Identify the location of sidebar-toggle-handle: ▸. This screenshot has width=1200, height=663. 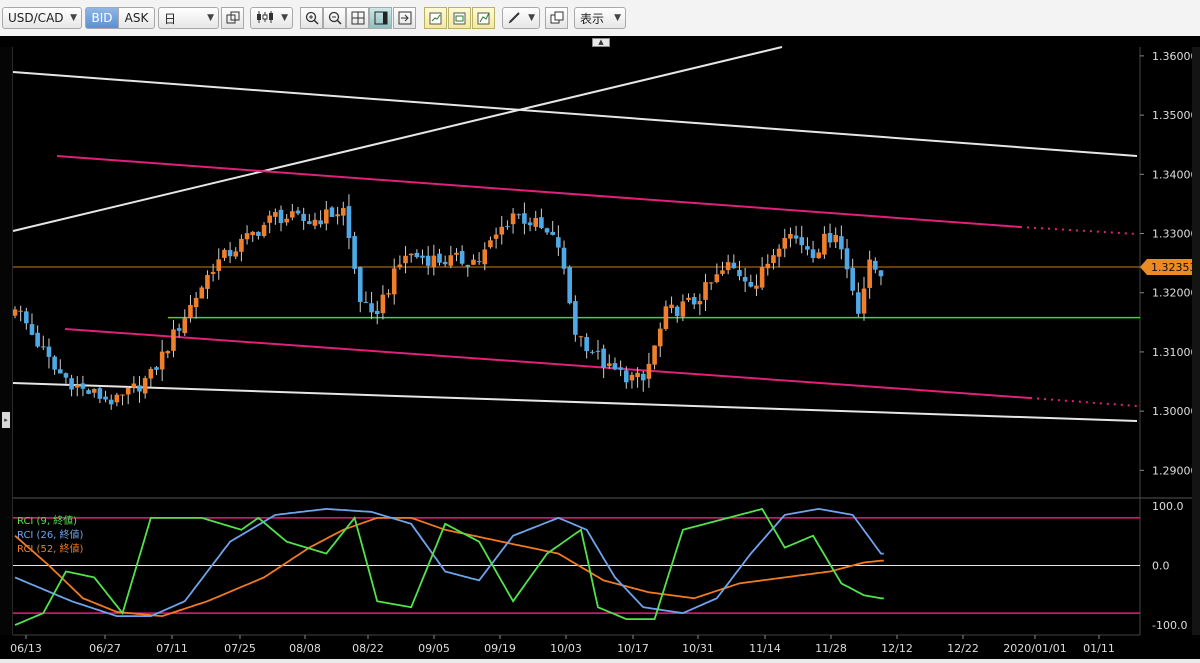
(6, 420).